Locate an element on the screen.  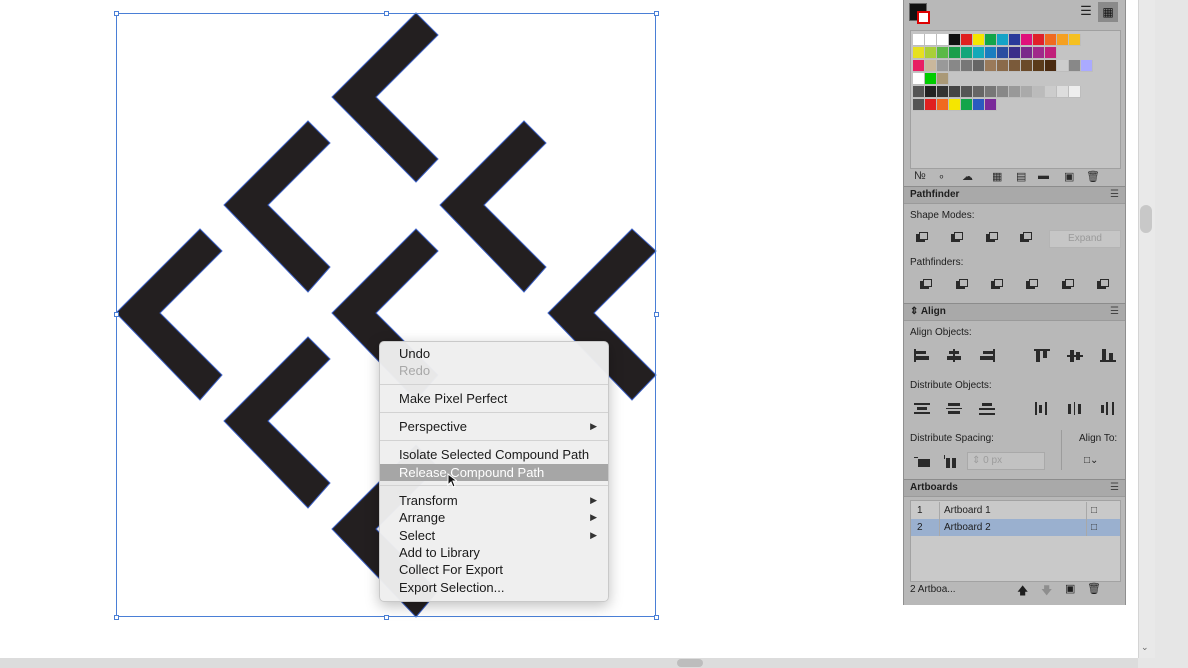
exclude-icon is located at coordinates (1025, 238).